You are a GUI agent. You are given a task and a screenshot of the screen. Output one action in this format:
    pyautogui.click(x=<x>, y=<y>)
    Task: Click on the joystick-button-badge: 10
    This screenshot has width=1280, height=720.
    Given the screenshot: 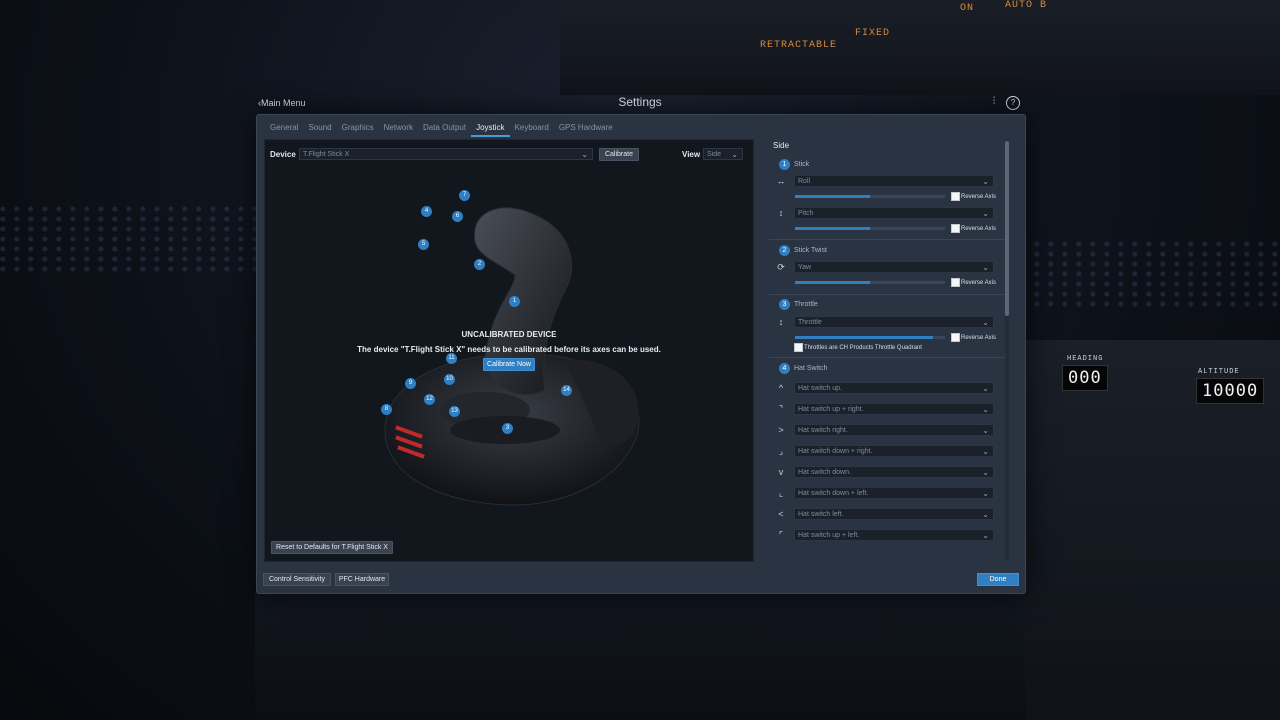 What is the action you would take?
    pyautogui.click(x=449, y=379)
    